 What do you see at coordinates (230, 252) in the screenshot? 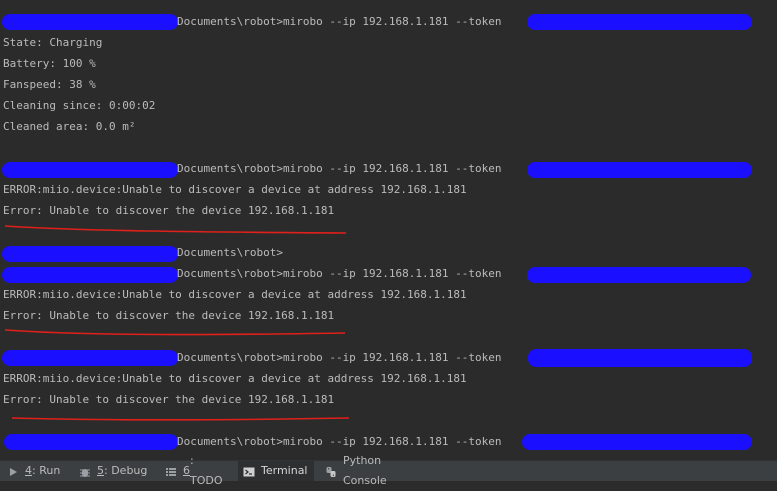
I see `terminal-prompt-line: Documents\robot>` at bounding box center [230, 252].